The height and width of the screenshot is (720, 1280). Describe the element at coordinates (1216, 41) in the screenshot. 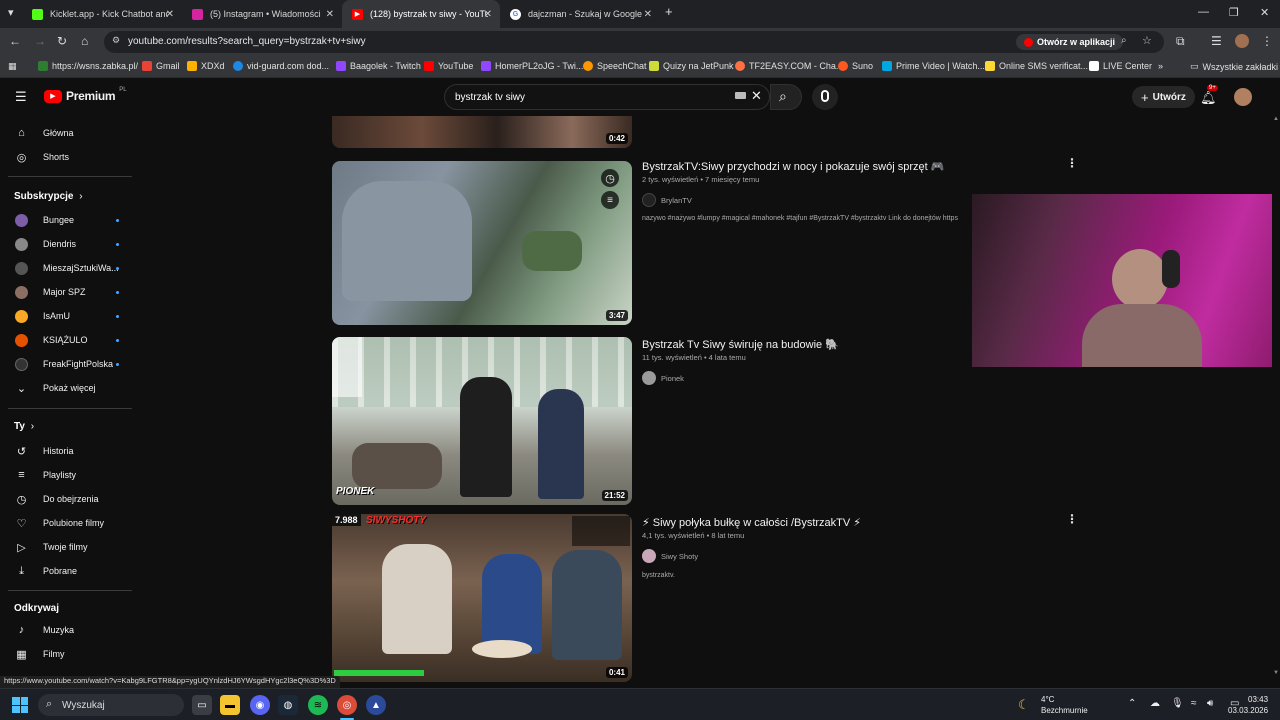

I see `reading-list-icon: ☰` at that location.